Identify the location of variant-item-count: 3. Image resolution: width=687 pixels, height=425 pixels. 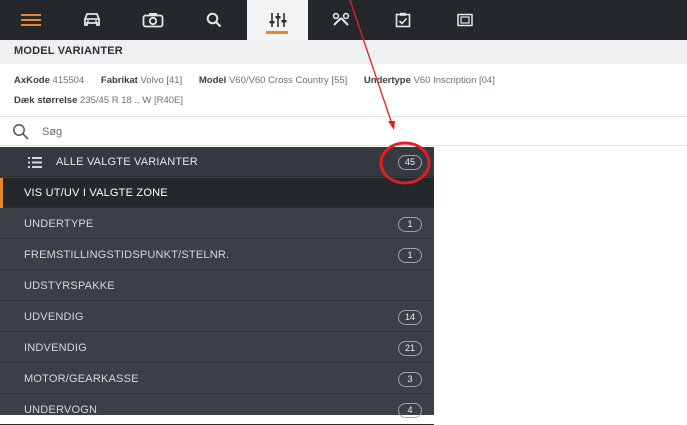
(410, 379).